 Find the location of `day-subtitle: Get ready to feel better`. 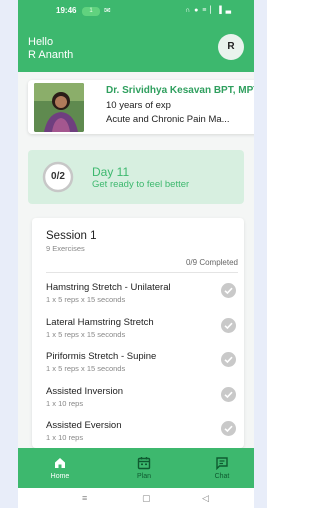

day-subtitle: Get ready to feel better is located at coordinates (141, 184).